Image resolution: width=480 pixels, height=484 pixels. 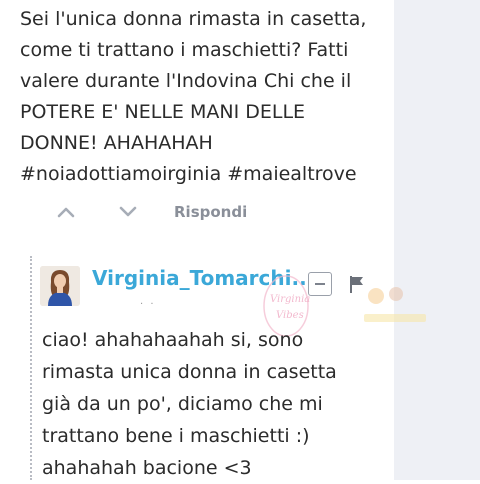 I want to click on user-avatar-icon, so click(x=60, y=286).